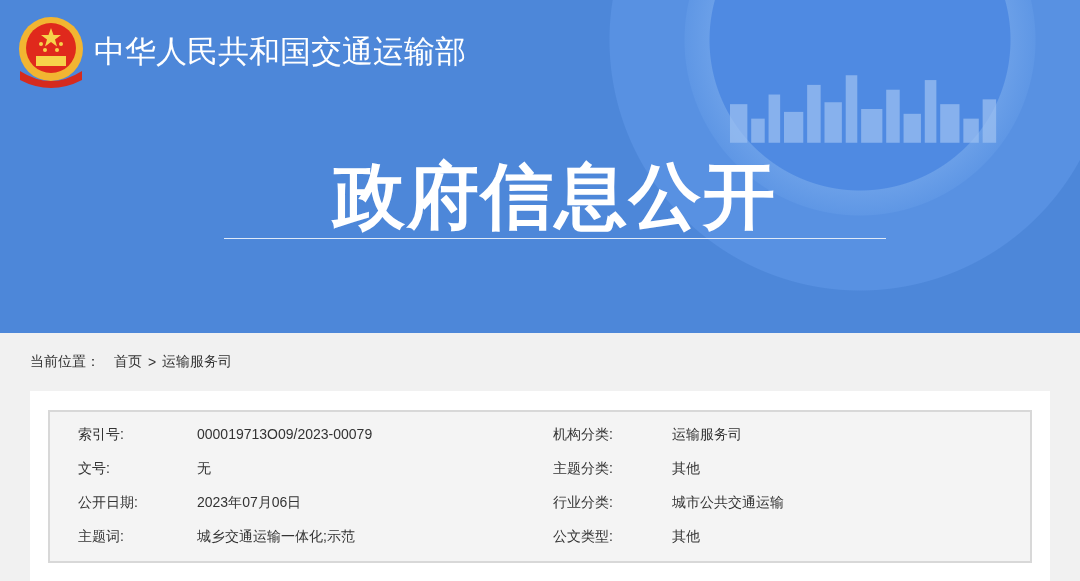  What do you see at coordinates (728, 502) in the screenshot?
I see `field-value: 城市公共交通运输` at bounding box center [728, 502].